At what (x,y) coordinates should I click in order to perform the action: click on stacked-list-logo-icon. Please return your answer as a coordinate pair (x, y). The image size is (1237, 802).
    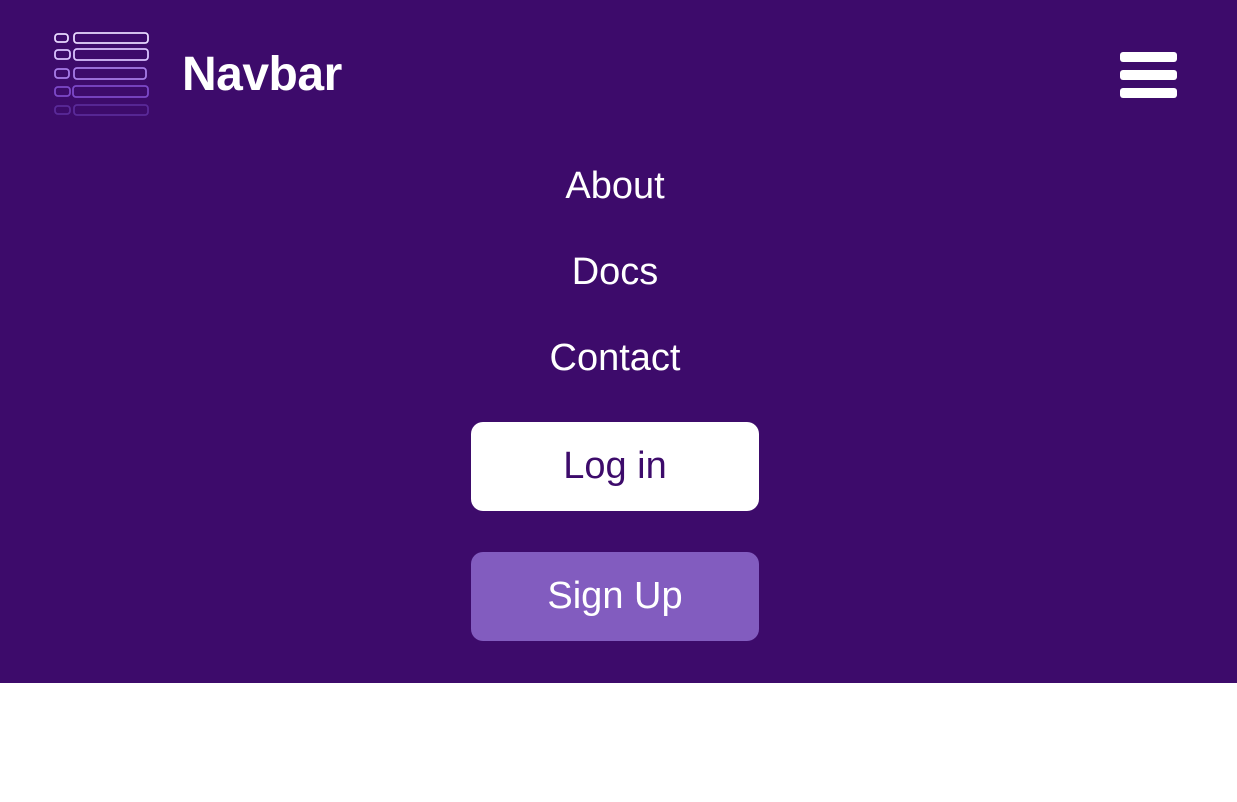
    Looking at the image, I should click on (101, 74).